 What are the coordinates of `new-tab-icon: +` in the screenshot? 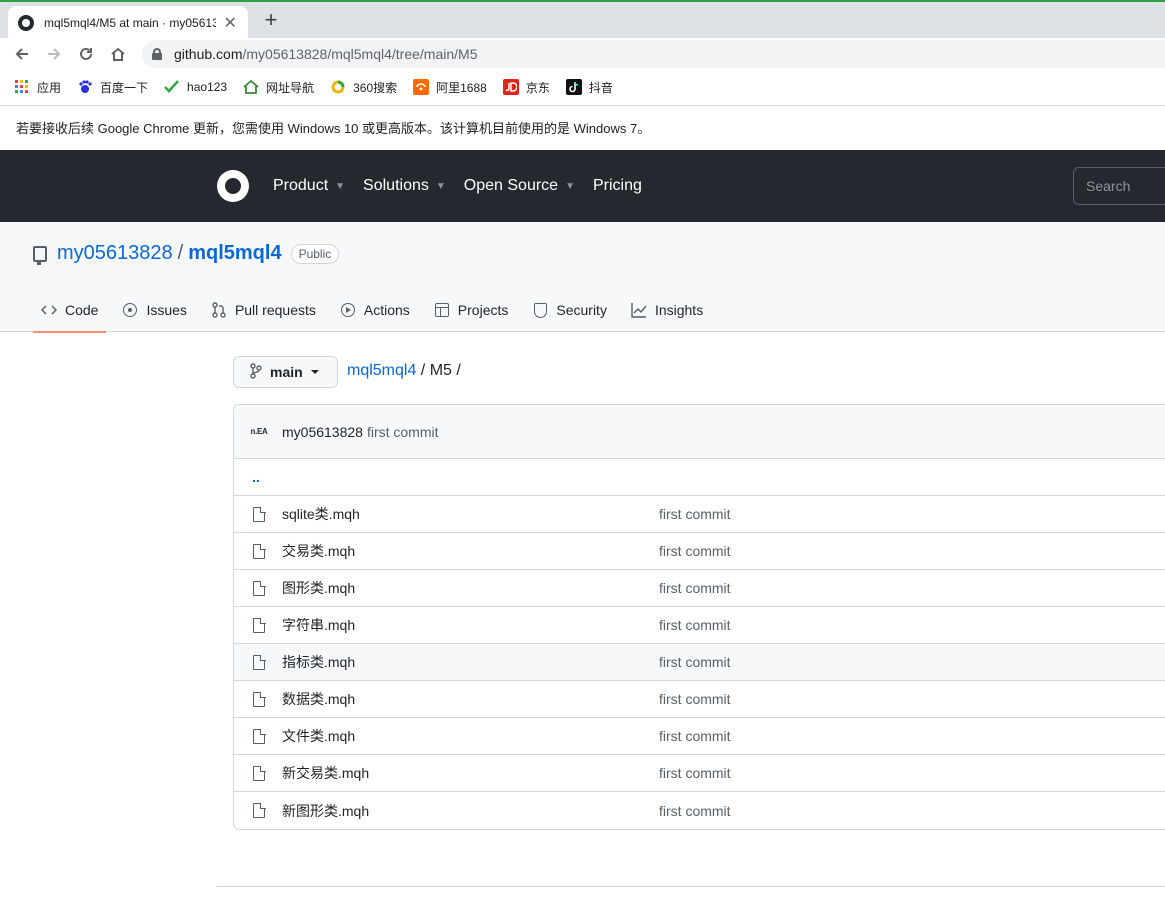 It's located at (271, 20).